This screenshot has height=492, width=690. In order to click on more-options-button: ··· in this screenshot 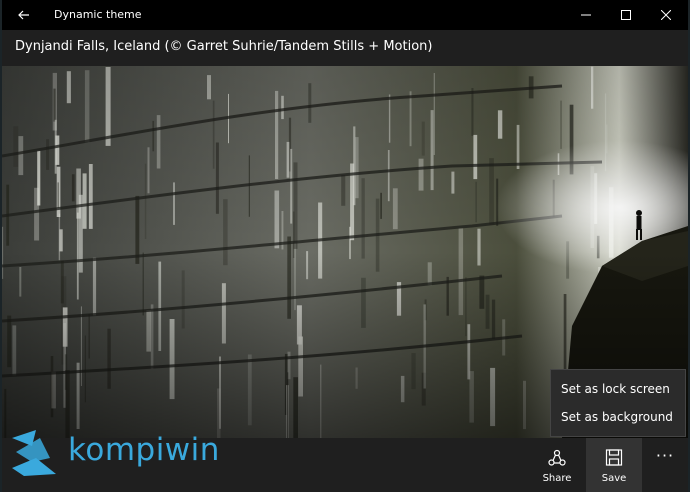, I will do `click(665, 465)`.